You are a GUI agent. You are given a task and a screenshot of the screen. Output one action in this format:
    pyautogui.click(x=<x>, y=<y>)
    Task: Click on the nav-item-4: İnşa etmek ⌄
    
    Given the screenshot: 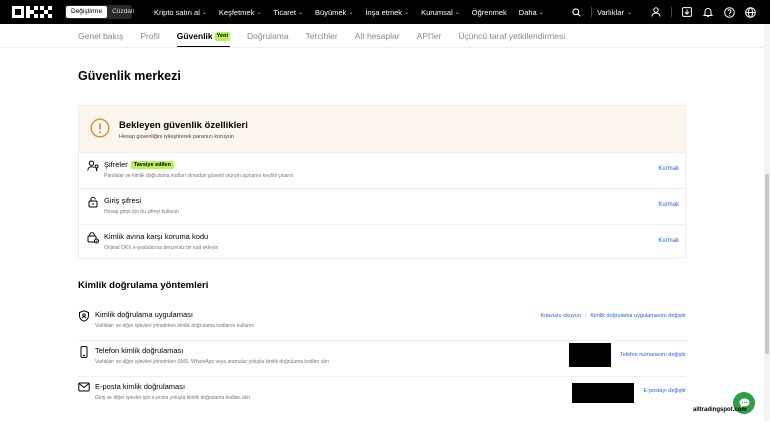 What is the action you would take?
    pyautogui.click(x=387, y=12)
    